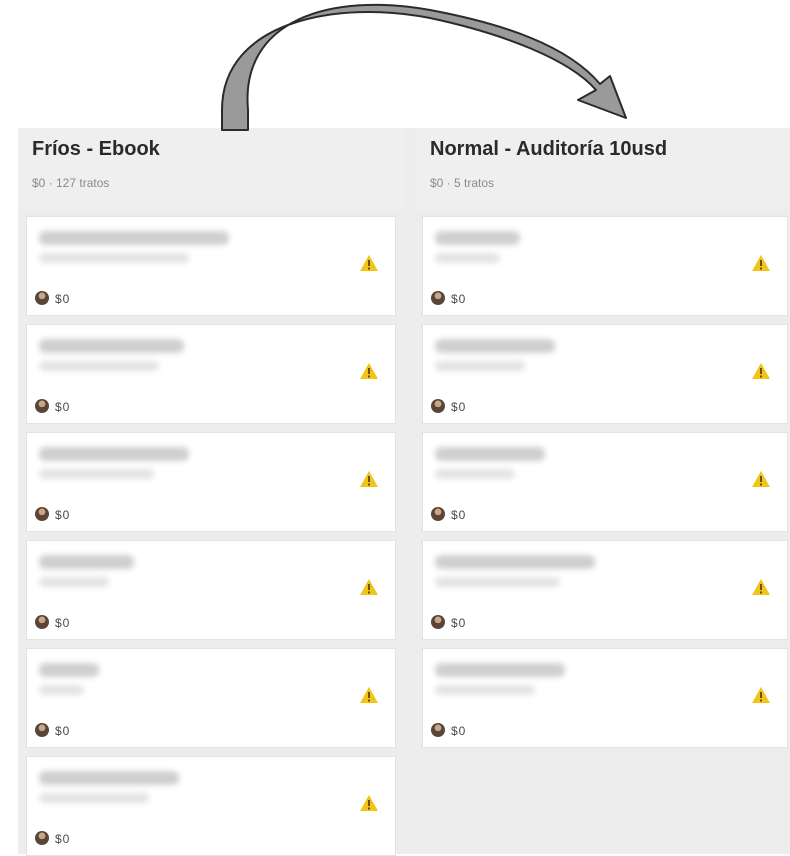 Image resolution: width=790 pixels, height=856 pixels. What do you see at coordinates (462, 183) in the screenshot?
I see `stage-summary: $0 · 5 tratos` at bounding box center [462, 183].